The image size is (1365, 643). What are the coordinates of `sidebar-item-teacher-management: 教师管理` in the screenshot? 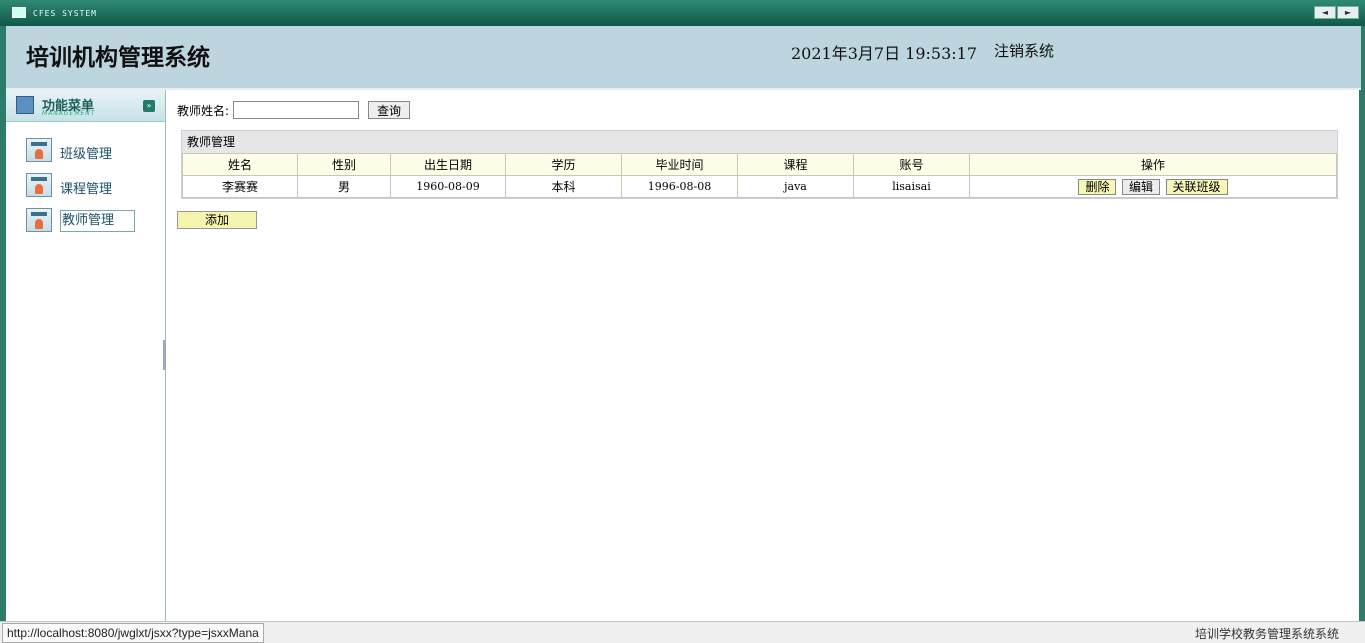 It's located at (88, 221).